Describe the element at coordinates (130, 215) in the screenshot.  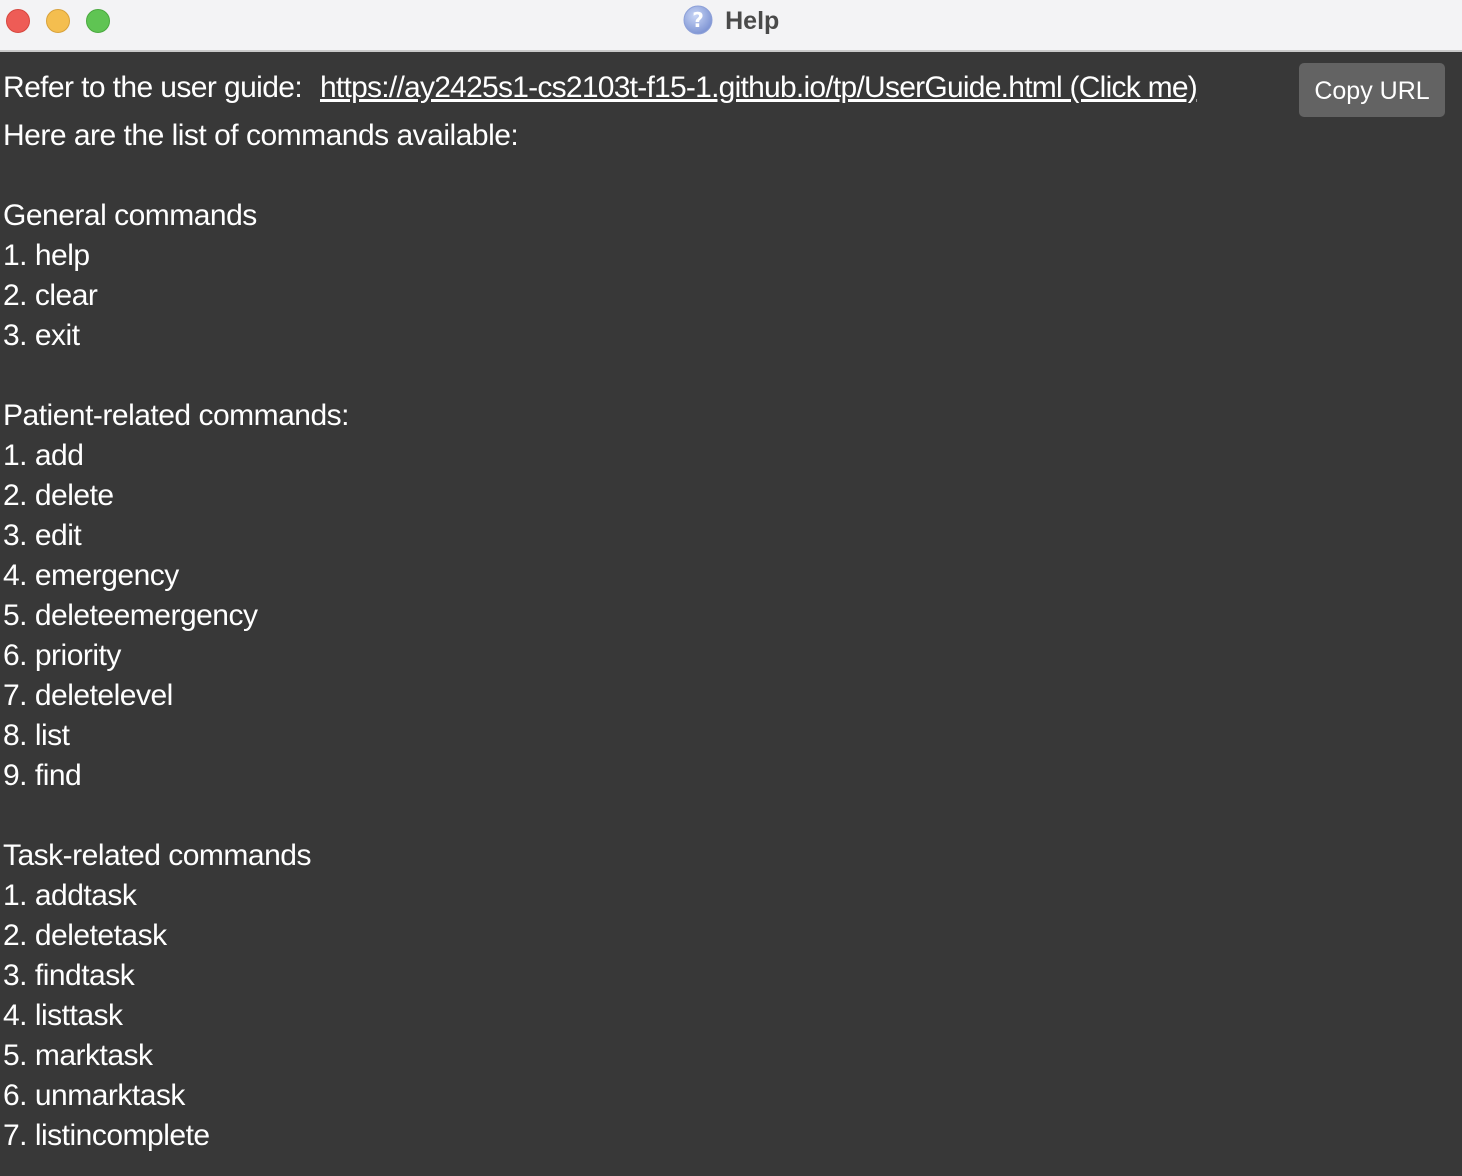
I see `general-commands-heading: General commands` at that location.